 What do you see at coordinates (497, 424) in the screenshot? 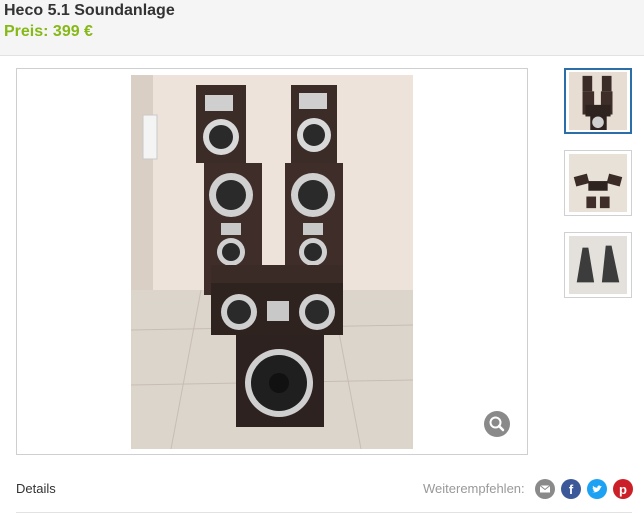
I see `magnifier-icon` at bounding box center [497, 424].